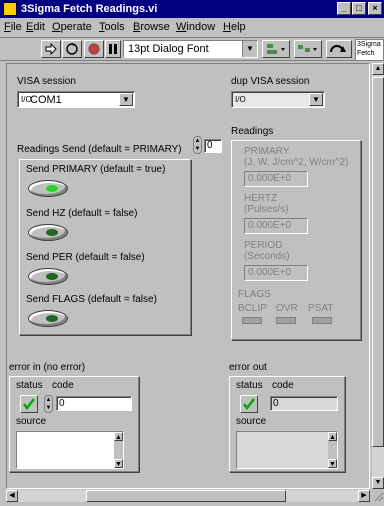  What do you see at coordinates (240, 99) in the screenshot?
I see `dup-visa-io-prefix: I/O` at bounding box center [240, 99].